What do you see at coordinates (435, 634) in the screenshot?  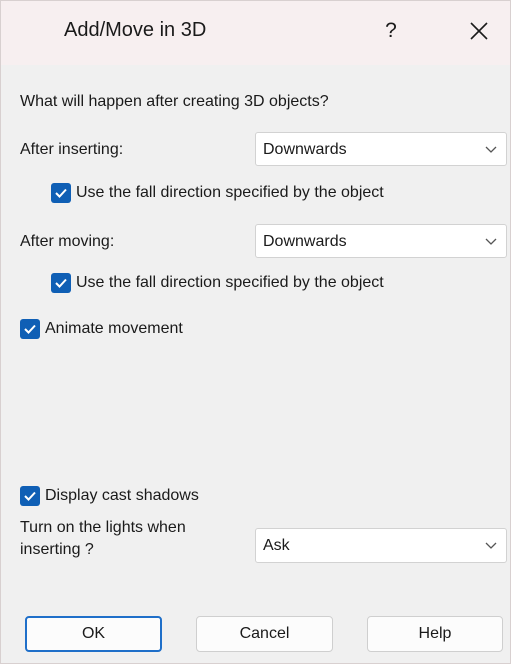 I see `help-button: Help` at bounding box center [435, 634].